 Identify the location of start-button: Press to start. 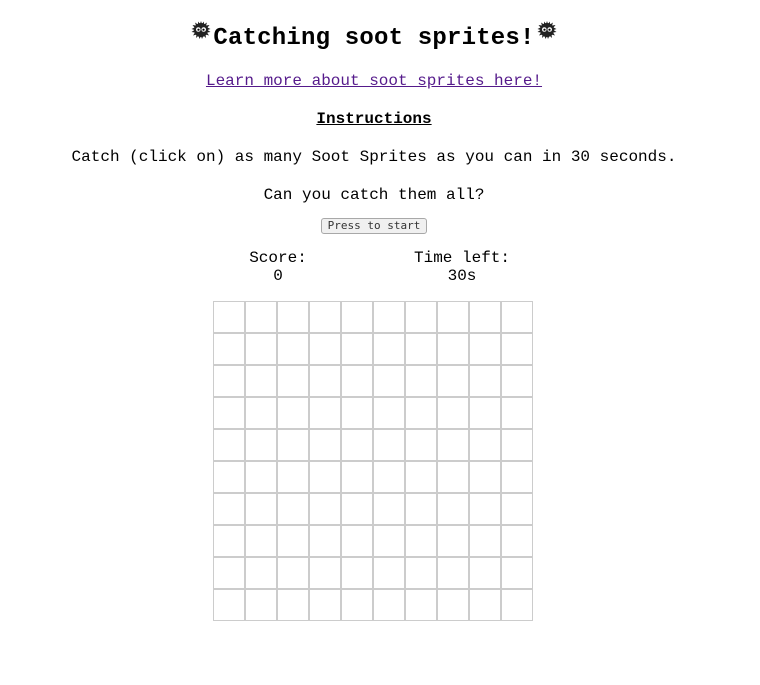
(374, 225).